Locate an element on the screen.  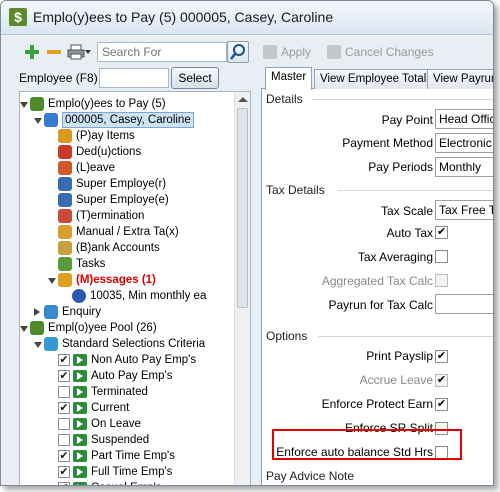
tree-node-label: Enquiry is located at coordinates (81, 312).